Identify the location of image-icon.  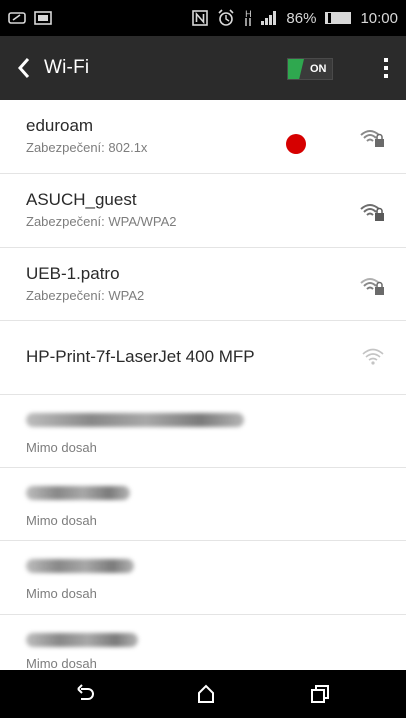
(43, 18).